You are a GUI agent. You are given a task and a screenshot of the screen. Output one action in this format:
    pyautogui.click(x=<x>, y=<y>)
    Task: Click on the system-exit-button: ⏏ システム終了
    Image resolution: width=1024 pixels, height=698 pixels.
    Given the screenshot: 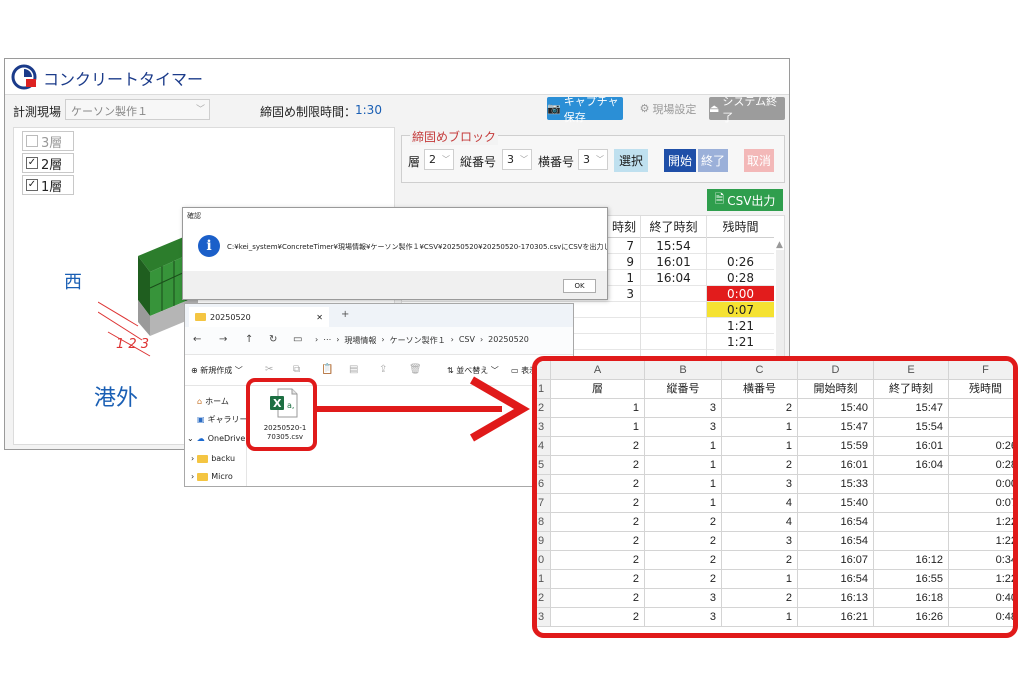 What is the action you would take?
    pyautogui.click(x=747, y=109)
    